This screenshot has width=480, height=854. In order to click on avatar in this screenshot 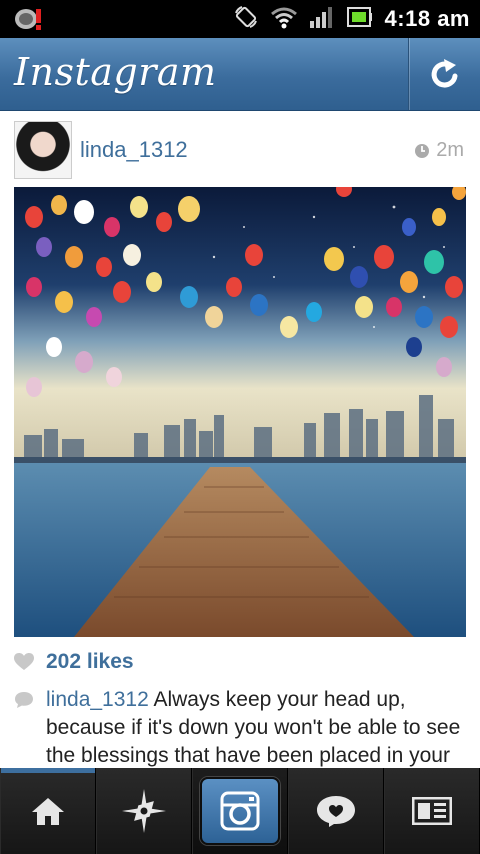, I will do `click(43, 150)`.